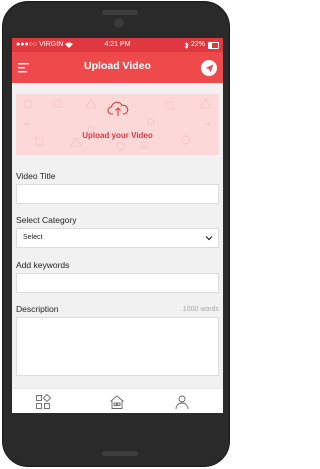 The height and width of the screenshot is (469, 320). What do you see at coordinates (117, 194) in the screenshot?
I see `video-title-input` at bounding box center [117, 194].